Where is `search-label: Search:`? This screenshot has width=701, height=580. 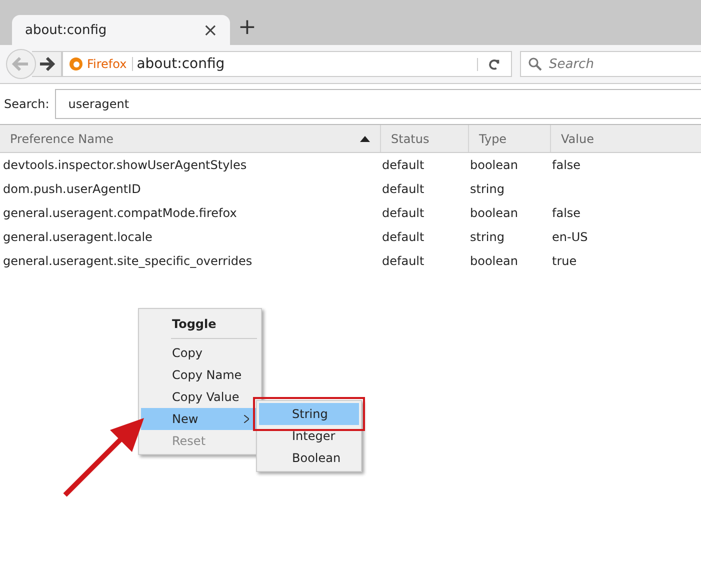
search-label: Search: is located at coordinates (27, 104).